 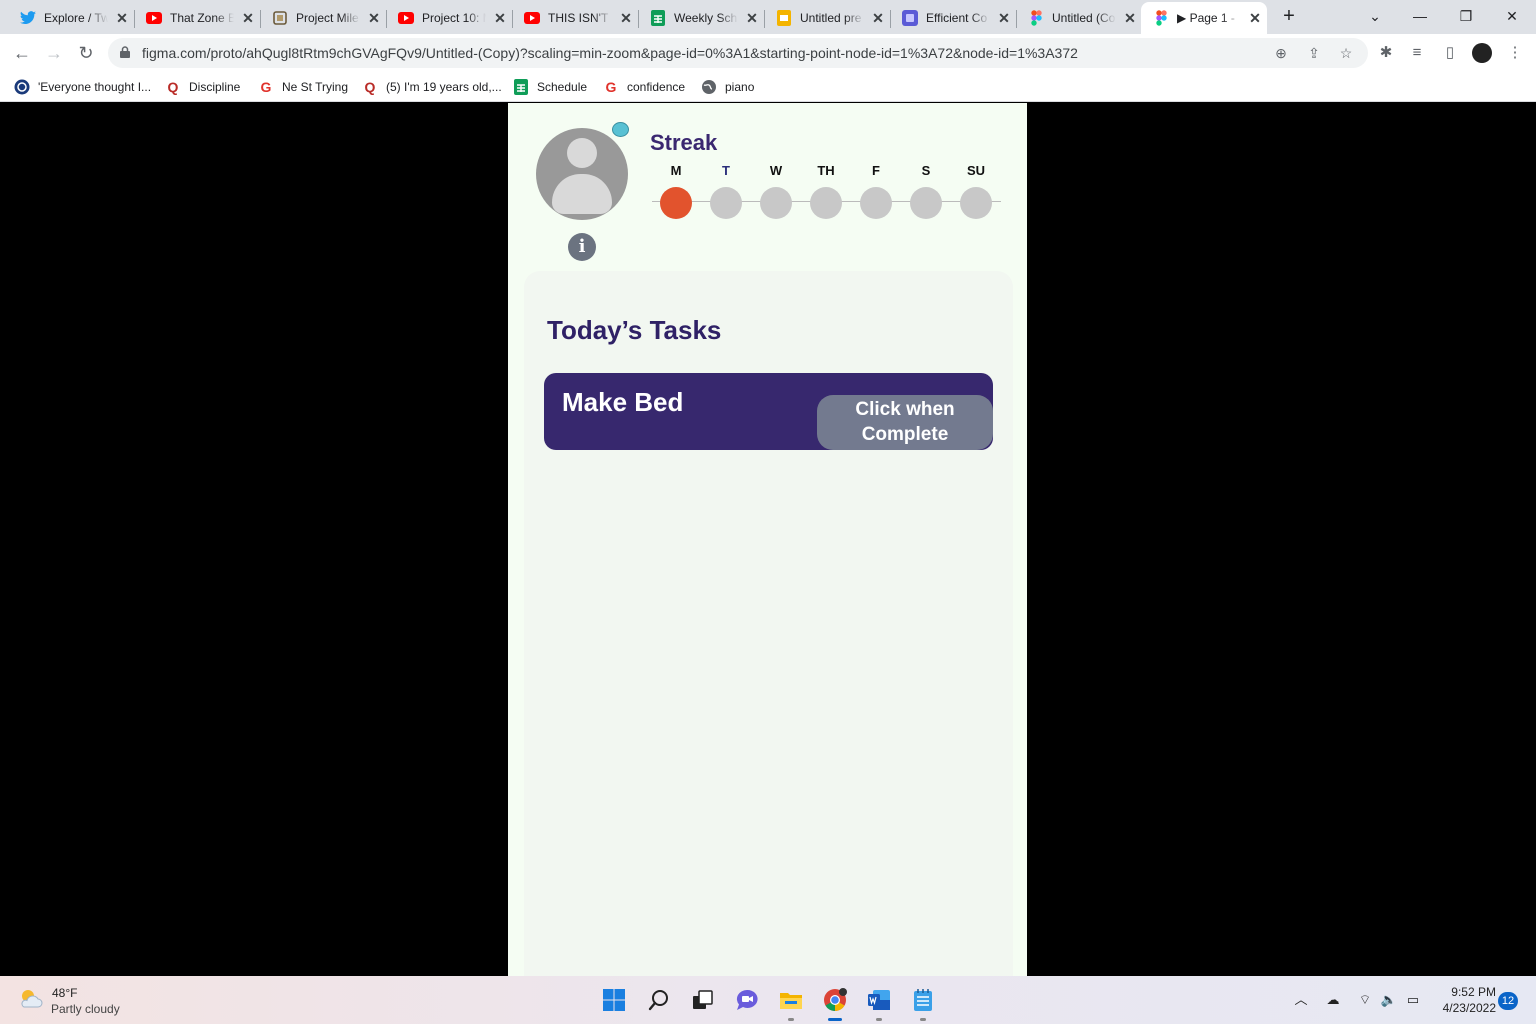 What do you see at coordinates (976, 170) in the screenshot?
I see `day-label: SU` at bounding box center [976, 170].